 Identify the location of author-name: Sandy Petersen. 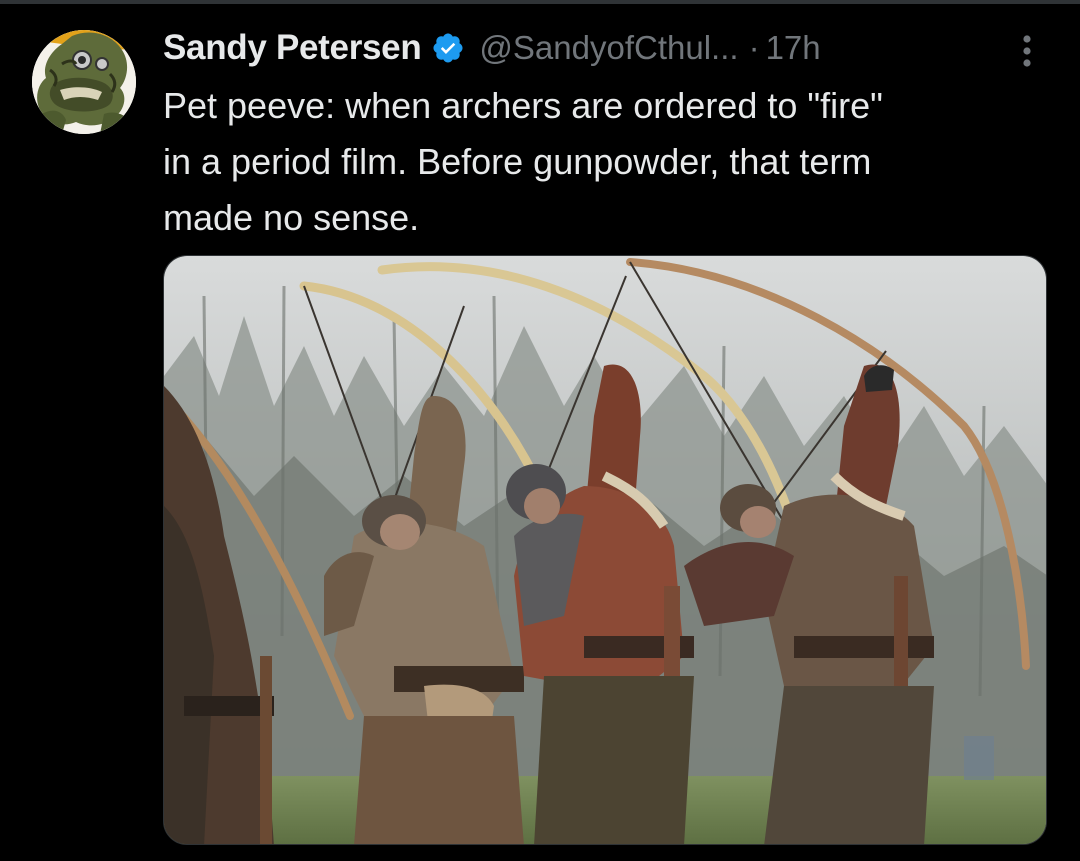
(292, 48).